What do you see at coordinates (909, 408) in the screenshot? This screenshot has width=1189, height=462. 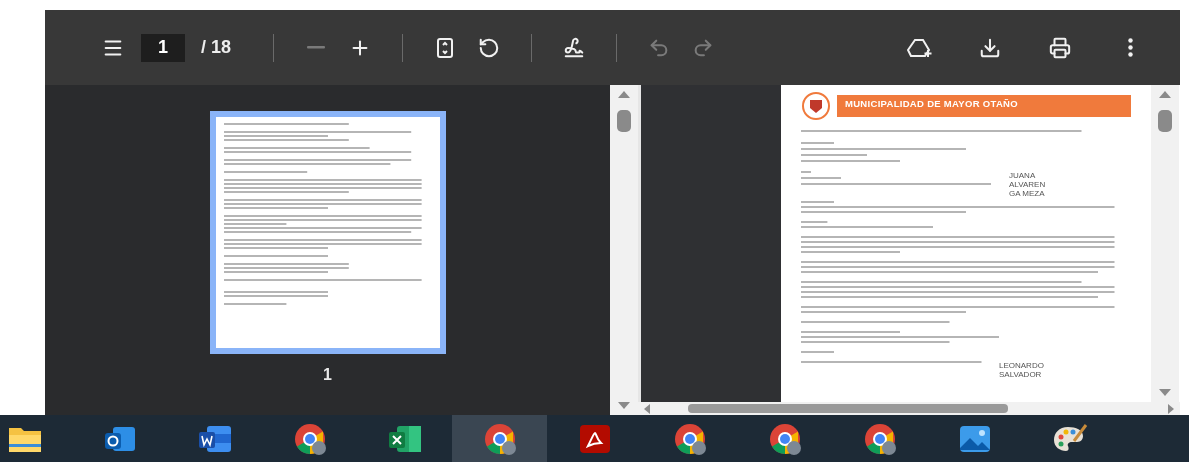 I see `horizontal-scrollbar` at bounding box center [909, 408].